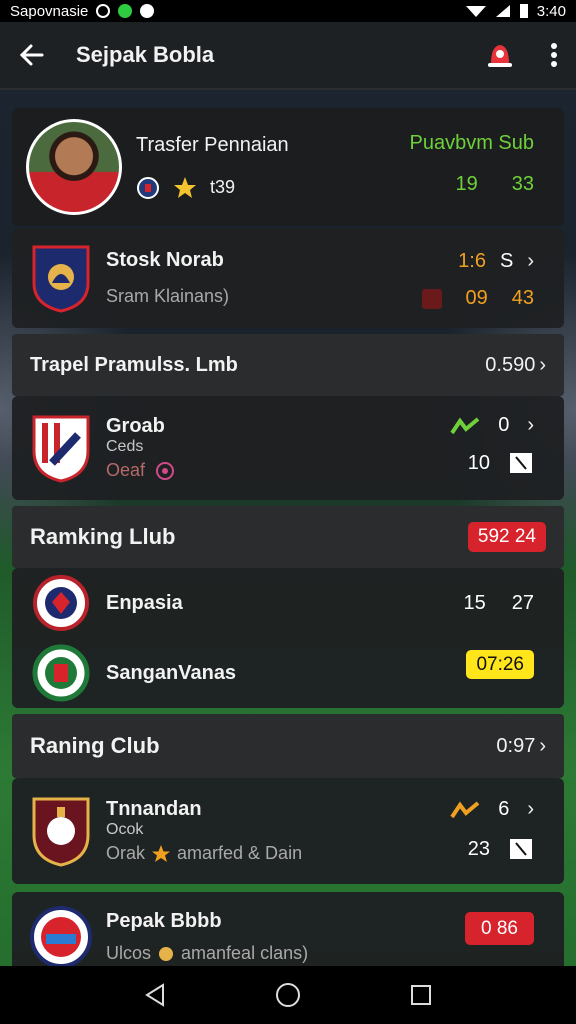 The image size is (576, 1024). What do you see at coordinates (168, 296) in the screenshot?
I see `club-subtitle: Sram Klainans)` at bounding box center [168, 296].